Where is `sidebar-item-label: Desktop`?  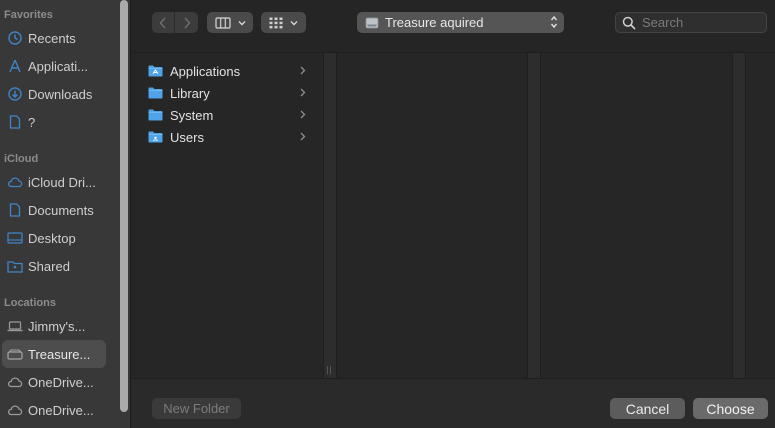
sidebar-item-label: Desktop is located at coordinates (52, 238).